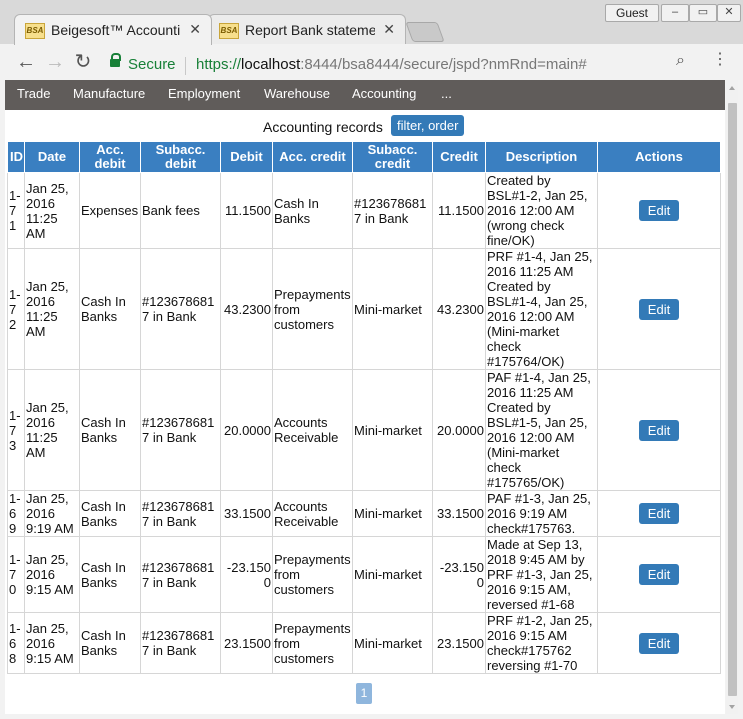  I want to click on col-header-date: Date, so click(52, 157).